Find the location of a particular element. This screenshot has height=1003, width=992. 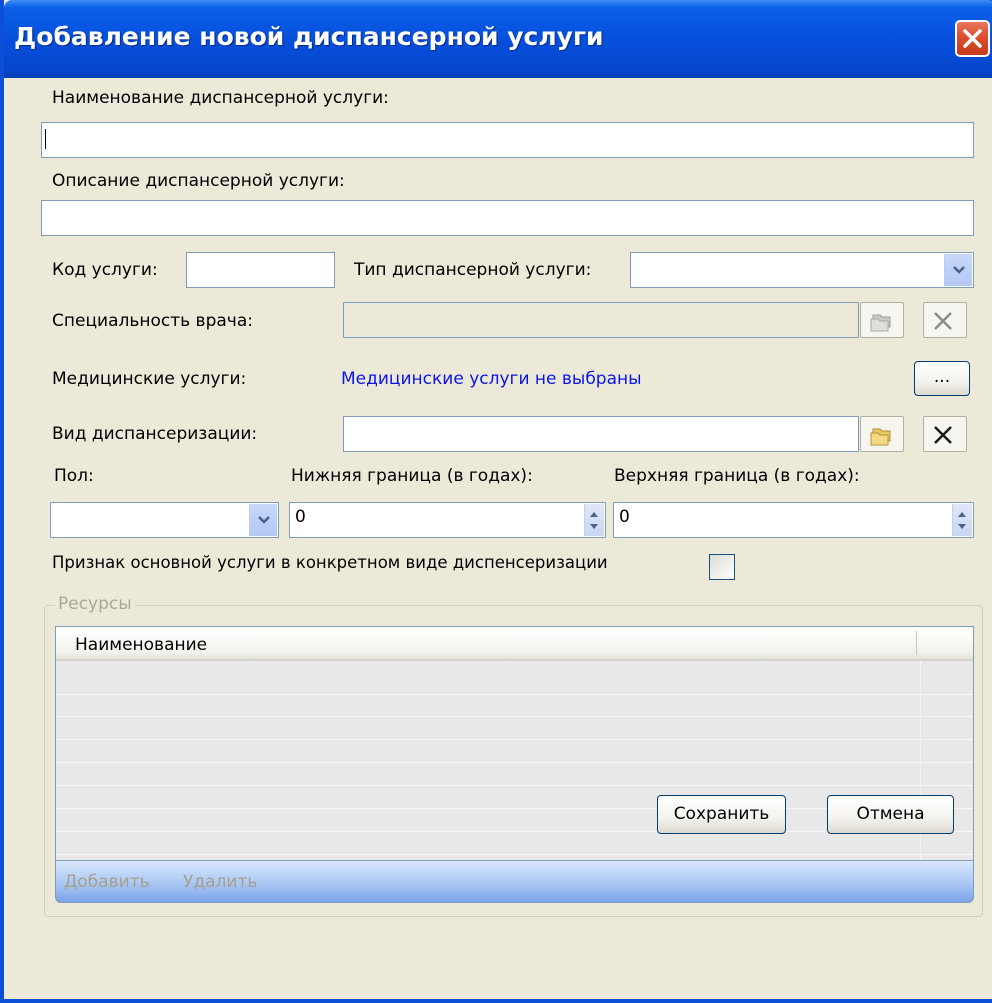

dispensary-type-input is located at coordinates (601, 434).